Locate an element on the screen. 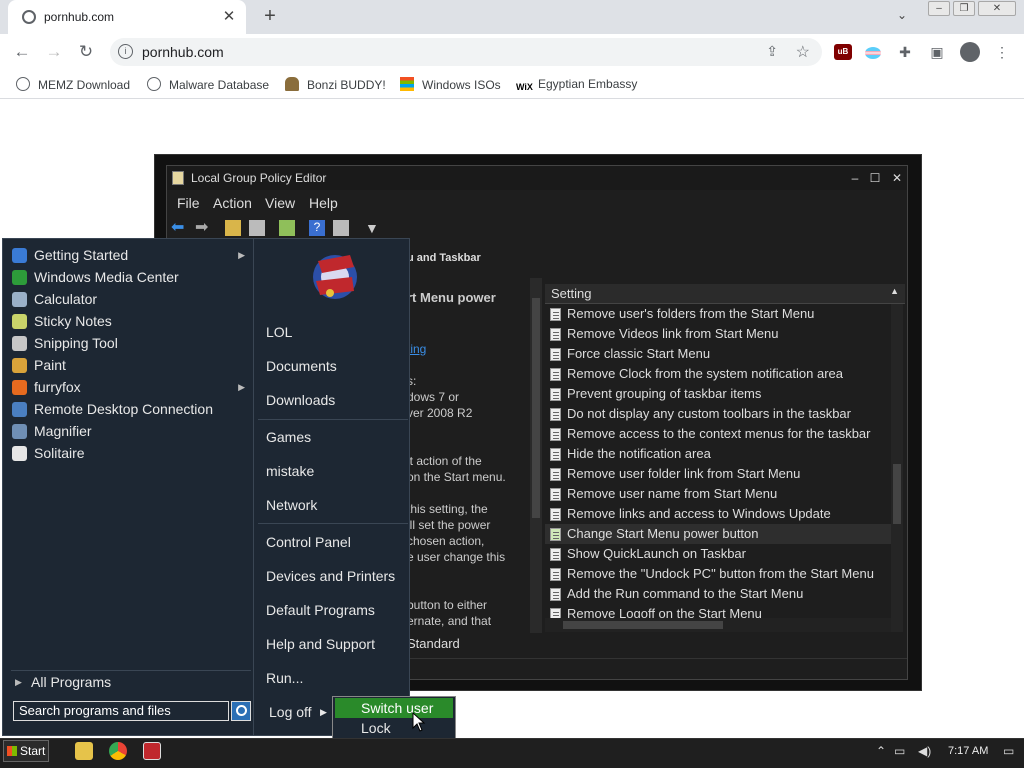 The width and height of the screenshot is (1024, 768). chevron-down-icon: ⌄ is located at coordinates (902, 15).